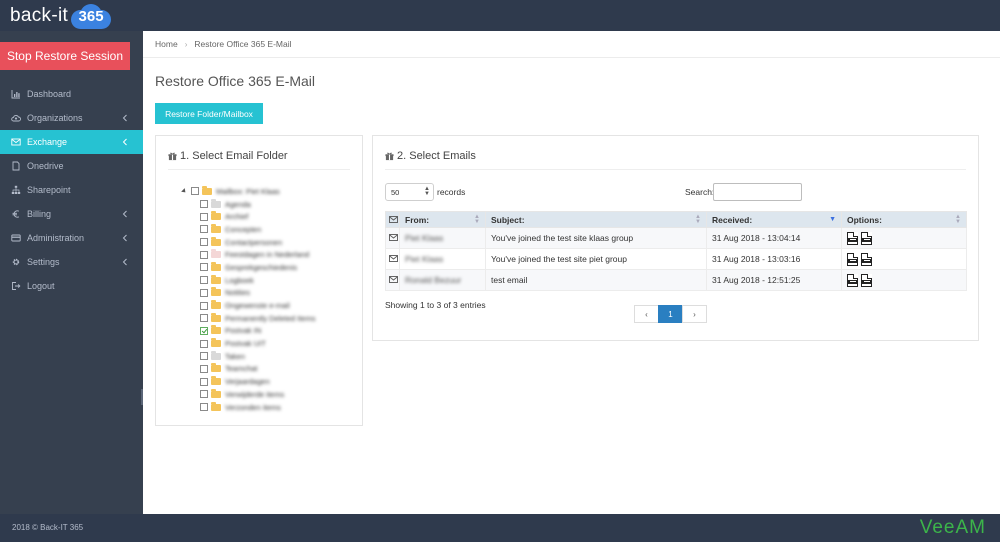 This screenshot has height=542, width=1000. Describe the element at coordinates (71, 166) in the screenshot. I see `sidebar-item-onedrive: Onedrive` at that location.